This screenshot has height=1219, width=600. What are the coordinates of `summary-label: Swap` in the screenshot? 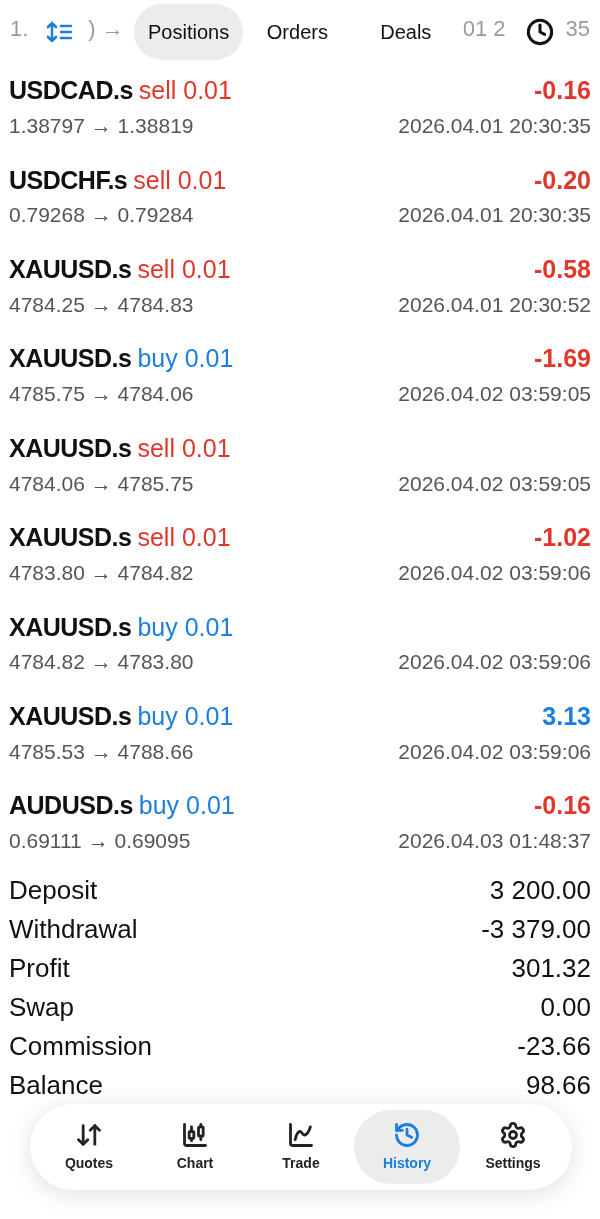 It's located at (42, 1007).